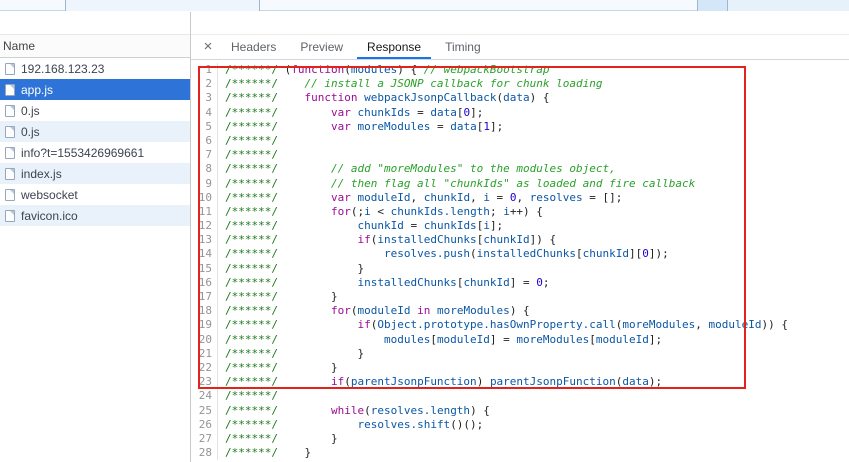  I want to click on code-line: 15 /******/ }, so click(520, 268).